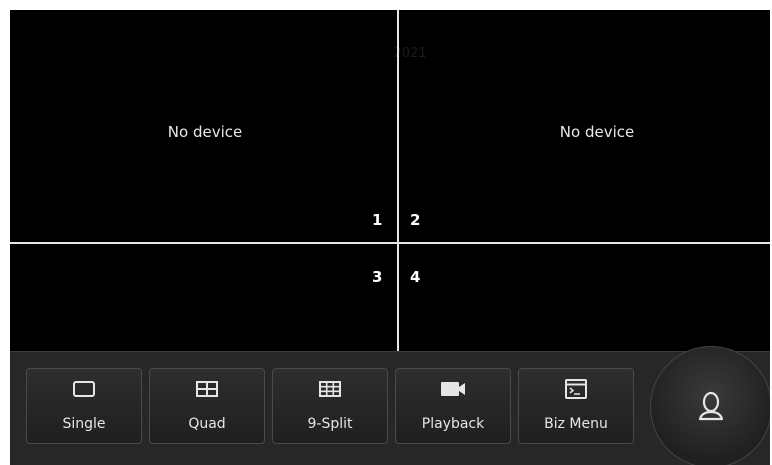 This screenshot has height=465, width=772. What do you see at coordinates (453, 424) in the screenshot?
I see `playback-label: Playback` at bounding box center [453, 424].